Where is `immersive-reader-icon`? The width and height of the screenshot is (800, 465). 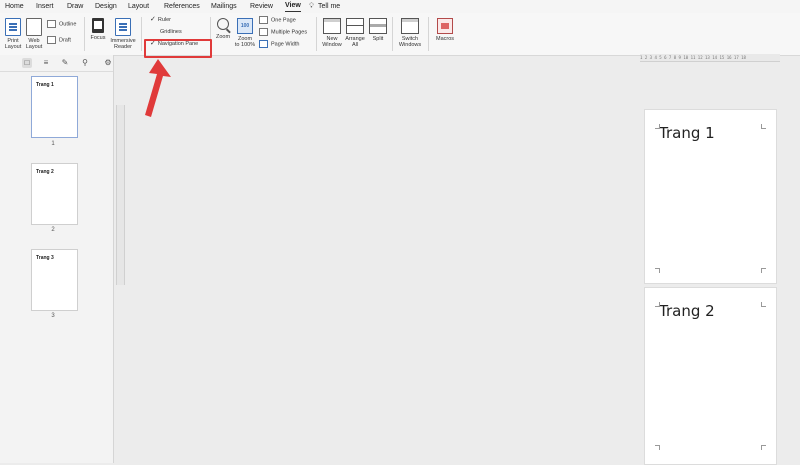
immersive-reader-icon is located at coordinates (123, 27).